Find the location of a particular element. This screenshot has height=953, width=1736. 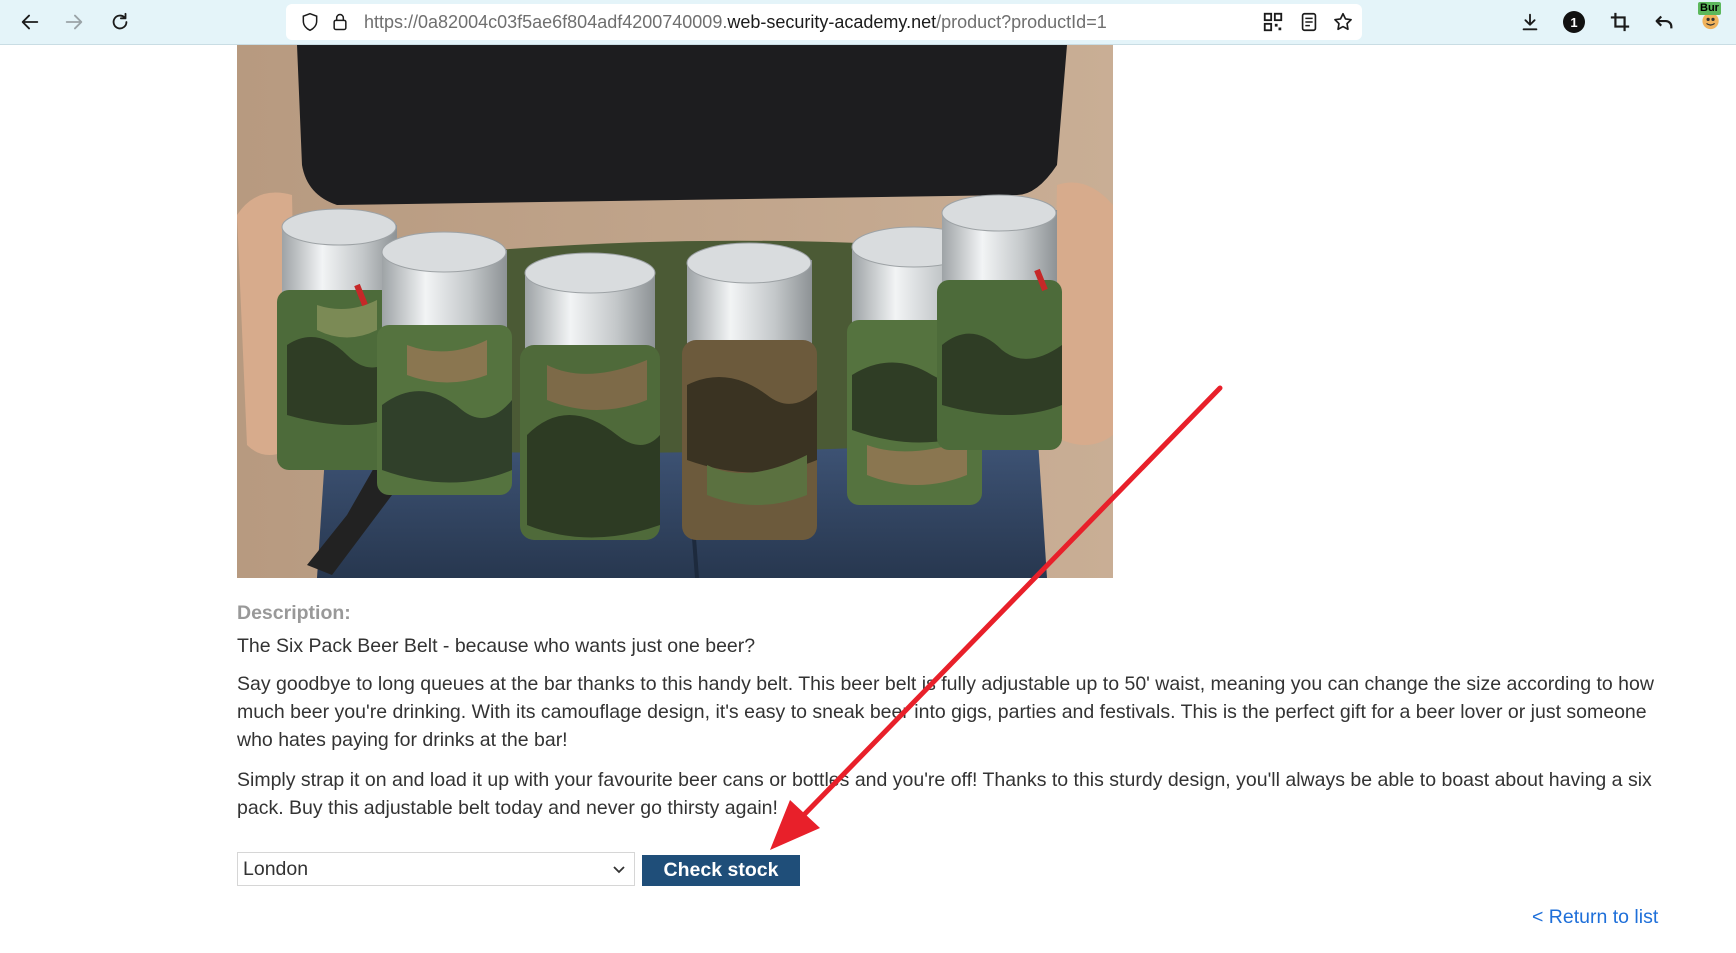

notification-count: 1 is located at coordinates (1574, 22).